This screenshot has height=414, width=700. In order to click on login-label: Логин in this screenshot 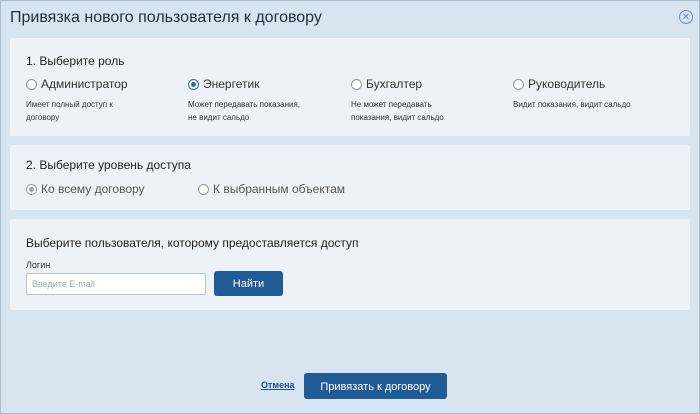, I will do `click(38, 265)`.